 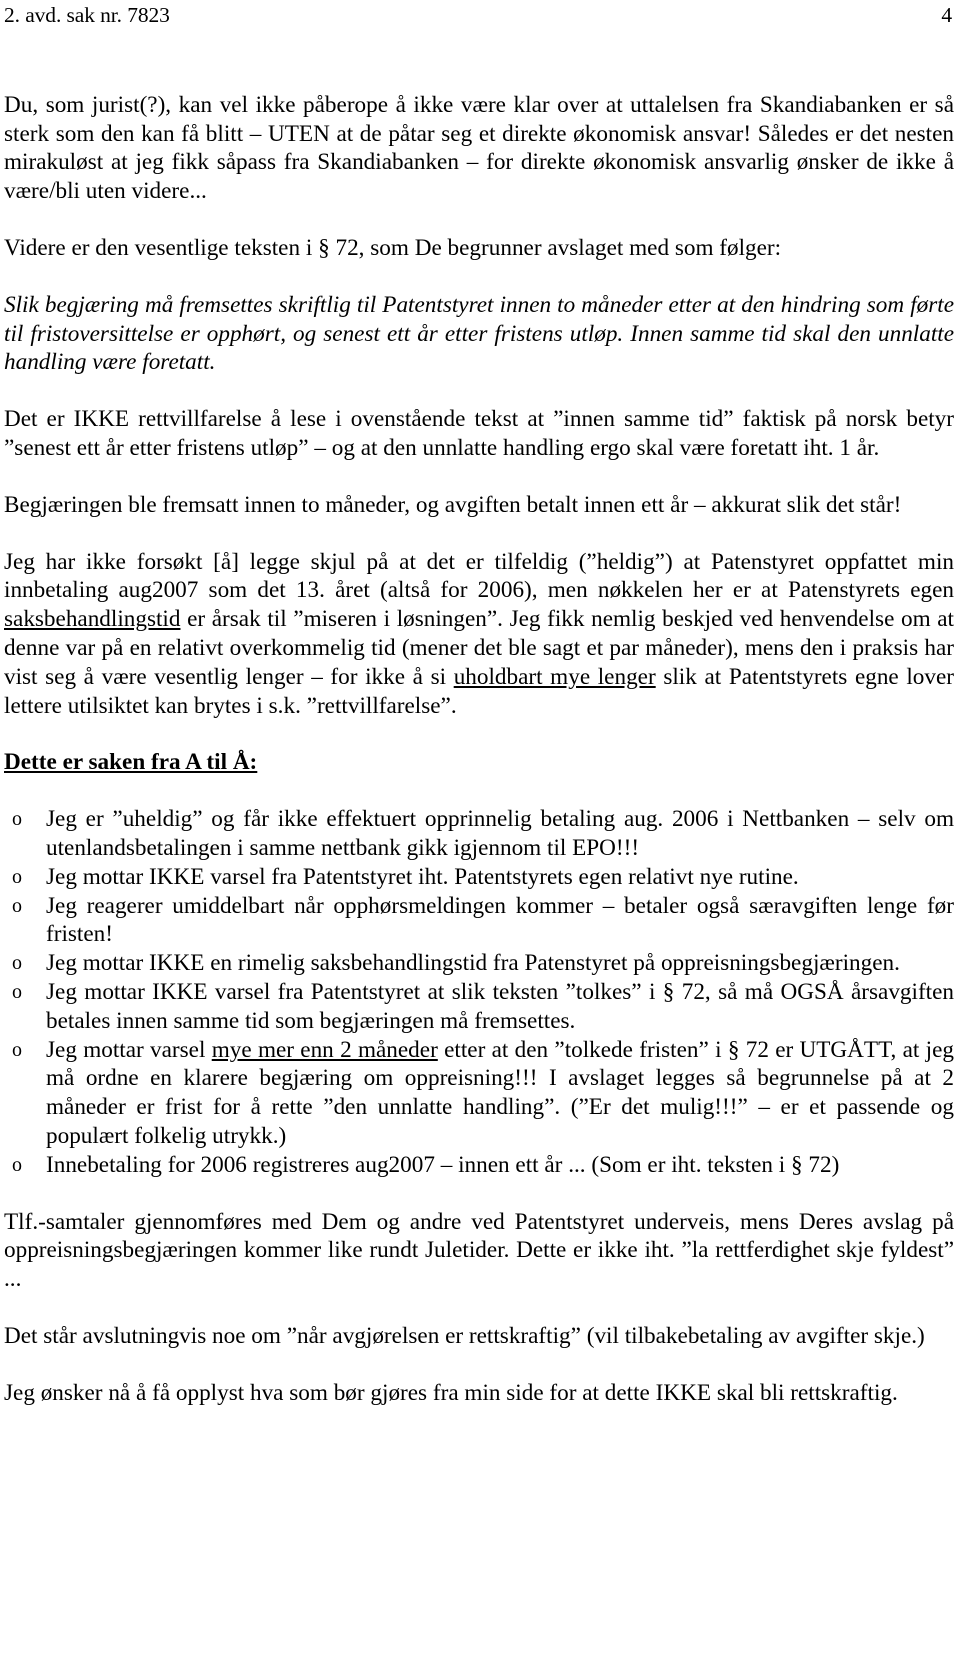 What do you see at coordinates (946, 15) in the screenshot?
I see `page-number: 4` at bounding box center [946, 15].